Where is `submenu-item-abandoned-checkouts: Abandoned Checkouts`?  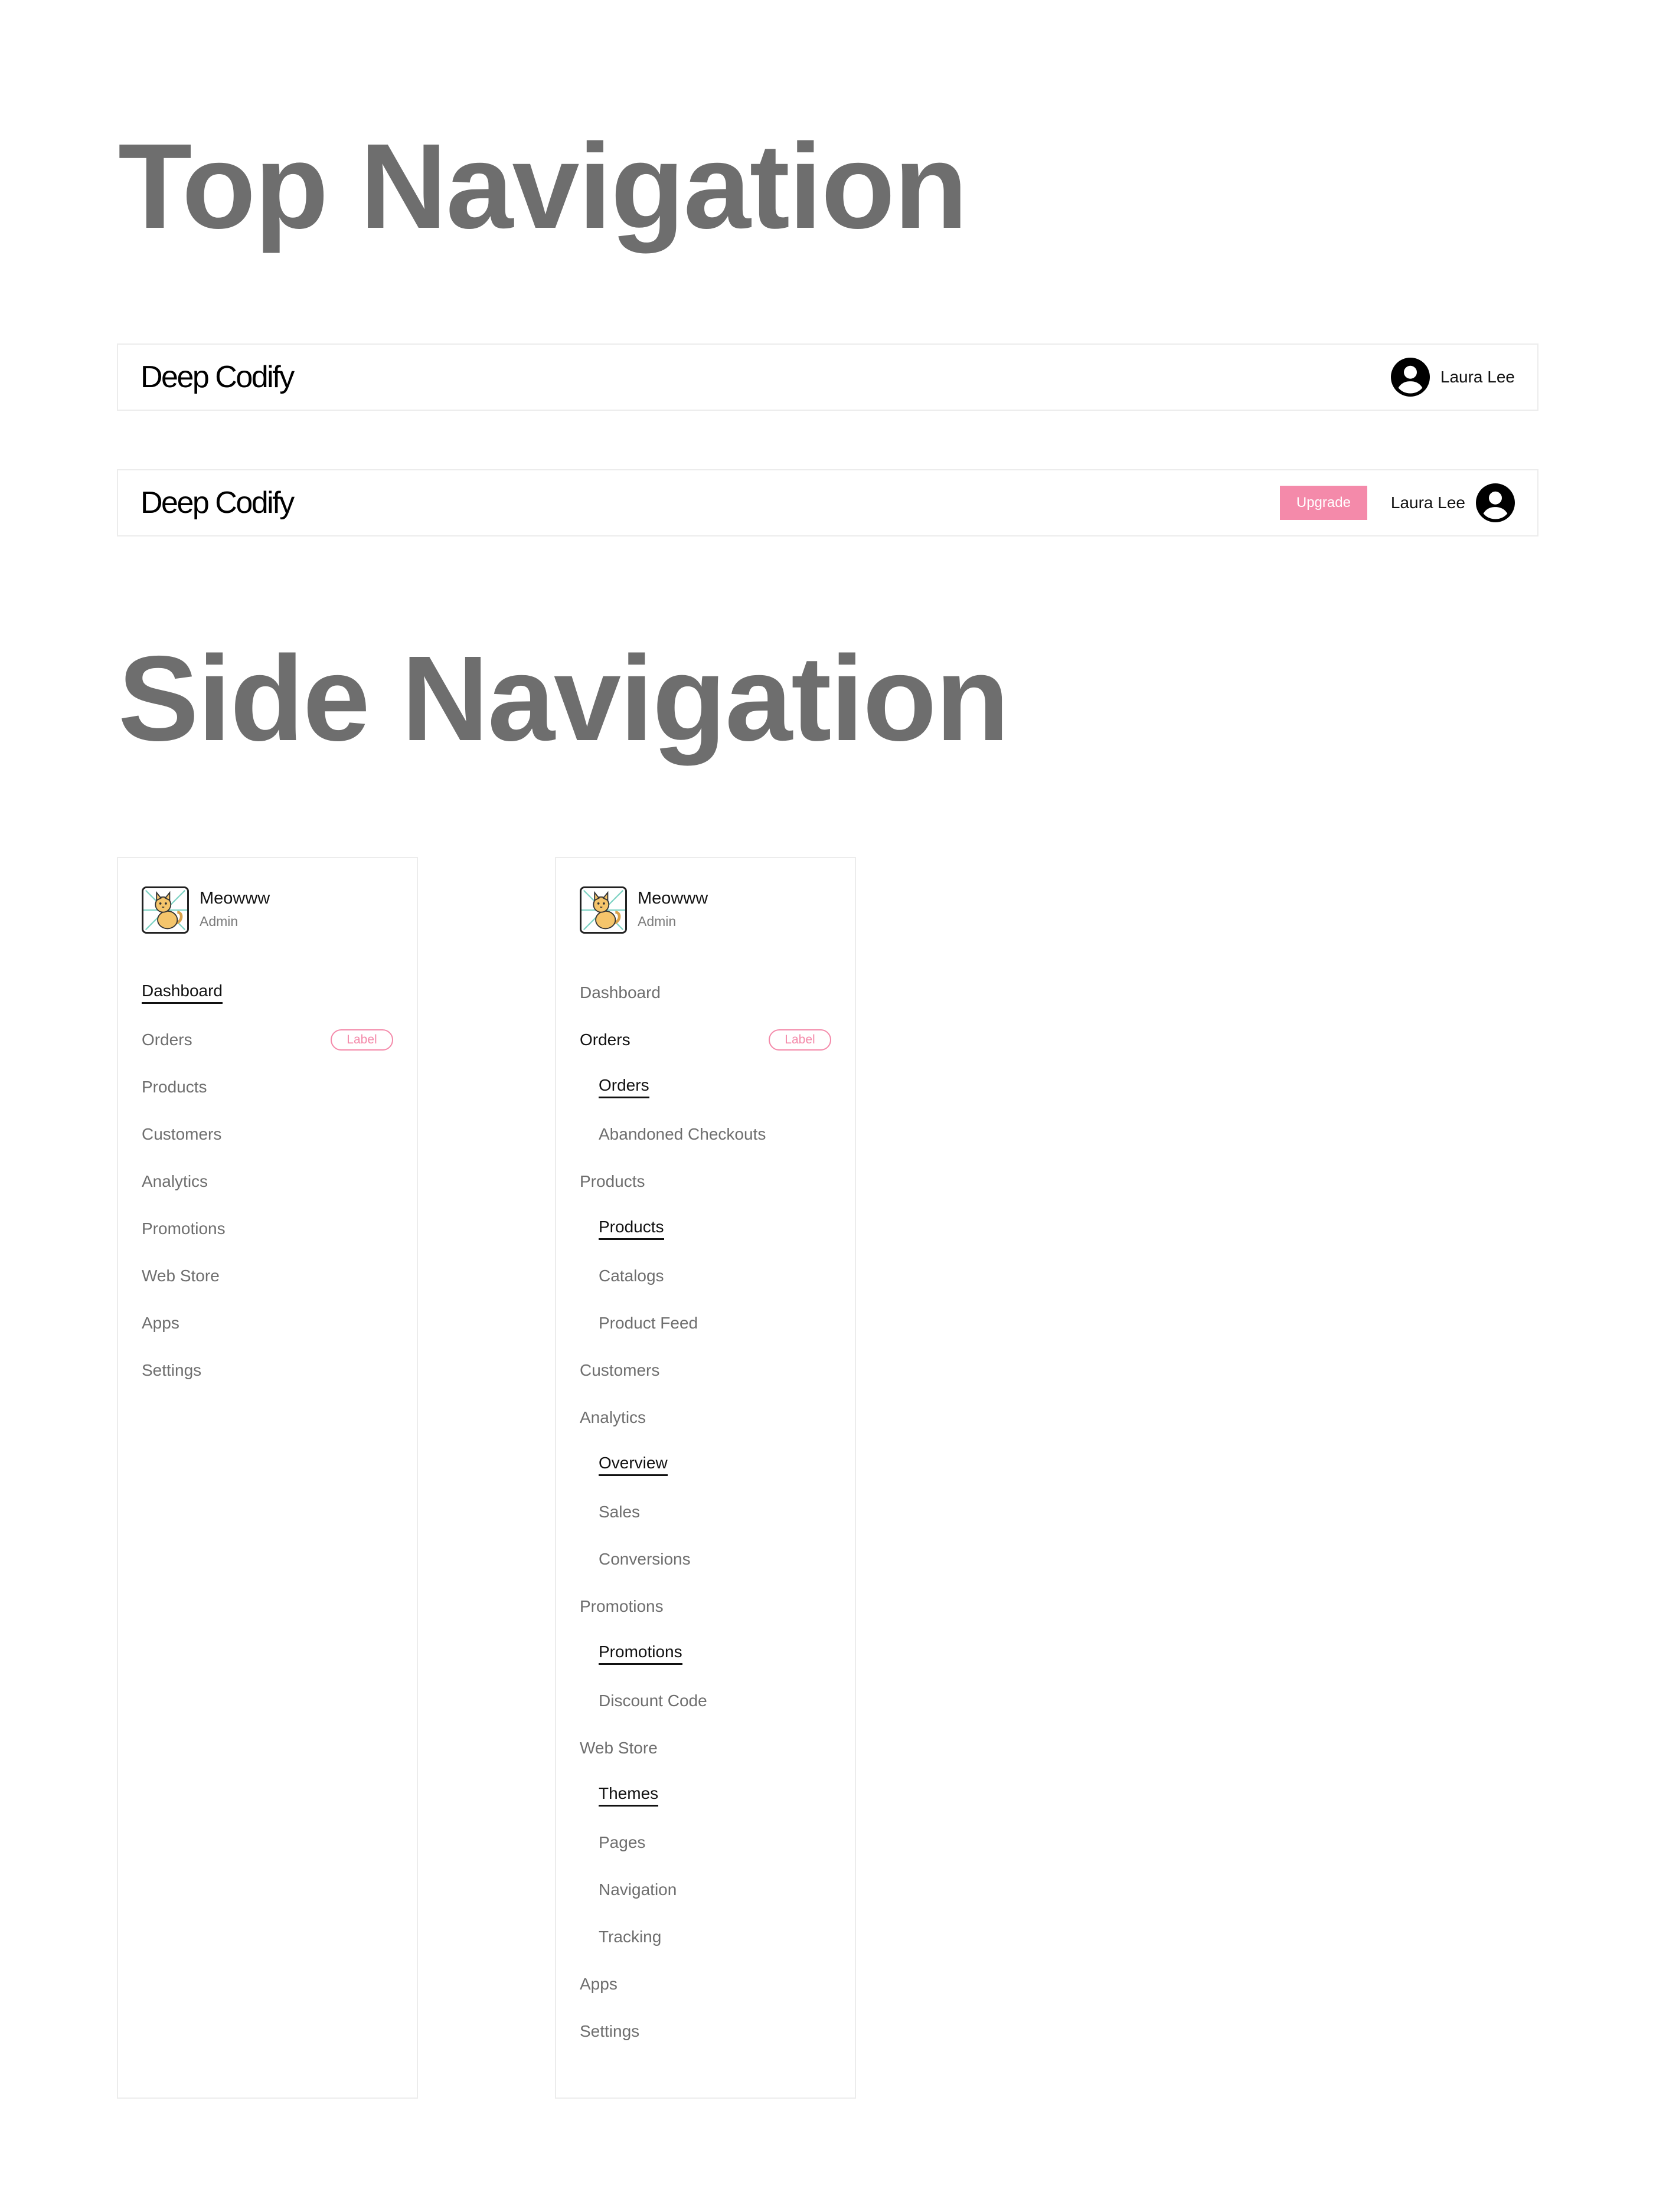 submenu-item-abandoned-checkouts: Abandoned Checkouts is located at coordinates (705, 1134).